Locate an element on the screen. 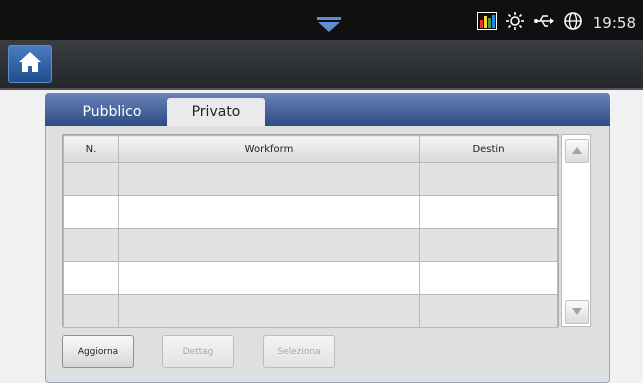 The image size is (643, 383). details-button: Dettag is located at coordinates (198, 351).